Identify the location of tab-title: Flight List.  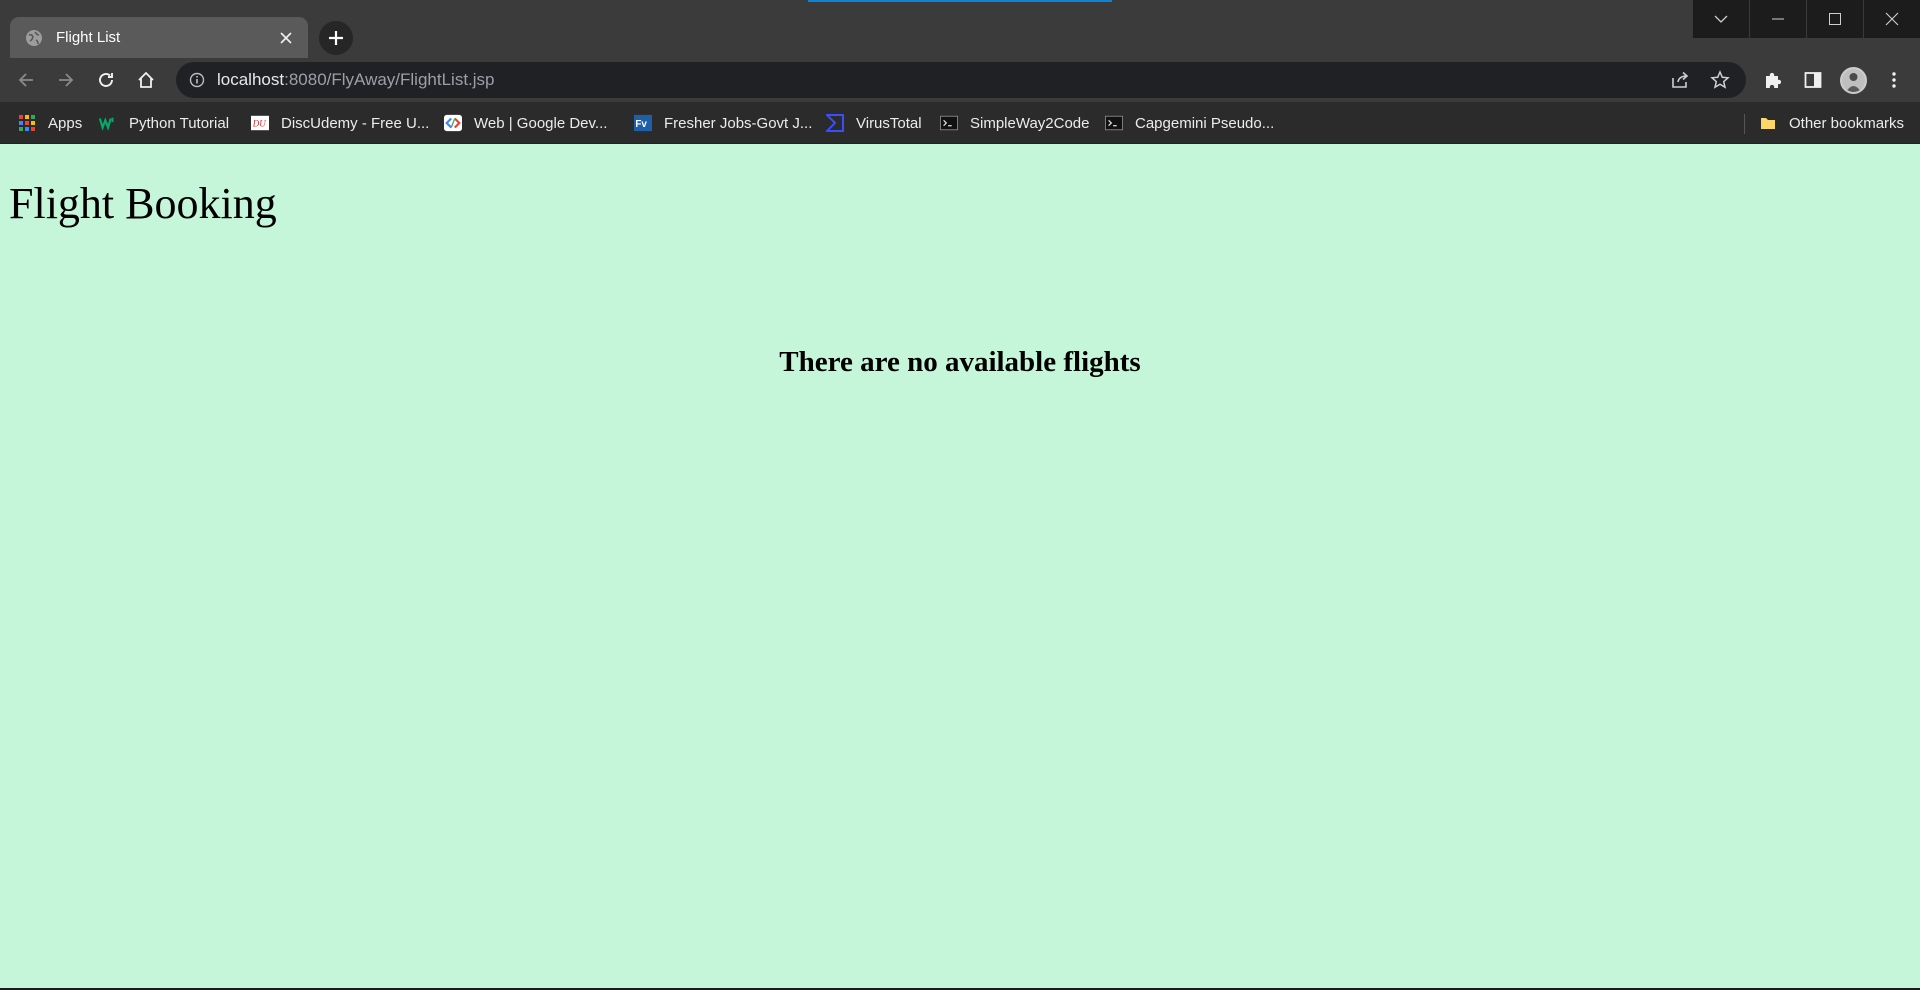
(88, 37).